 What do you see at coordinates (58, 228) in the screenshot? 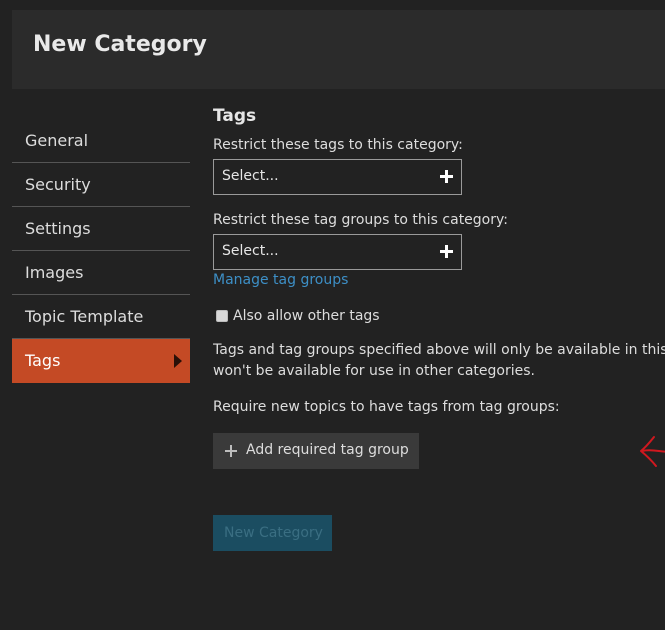
I see `nav-item-label: Settings` at bounding box center [58, 228].